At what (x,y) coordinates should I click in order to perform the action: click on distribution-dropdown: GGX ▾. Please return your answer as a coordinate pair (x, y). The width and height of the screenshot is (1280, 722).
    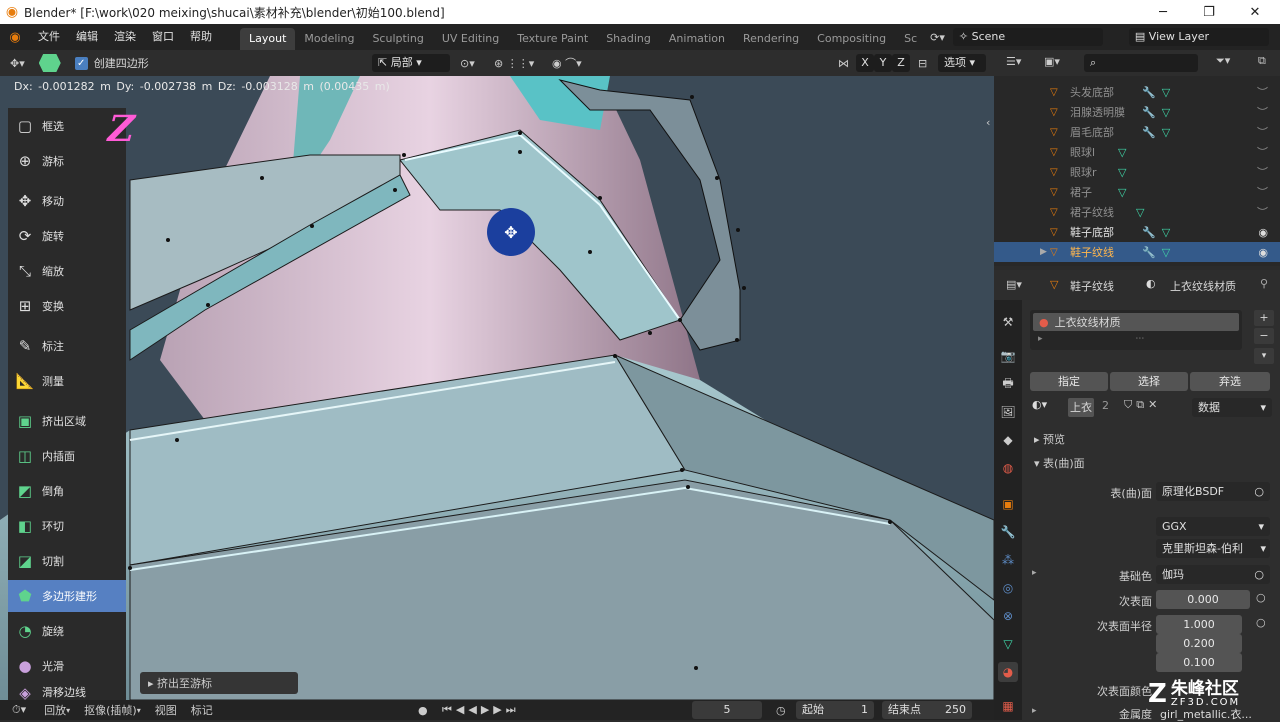
    Looking at the image, I should click on (1213, 526).